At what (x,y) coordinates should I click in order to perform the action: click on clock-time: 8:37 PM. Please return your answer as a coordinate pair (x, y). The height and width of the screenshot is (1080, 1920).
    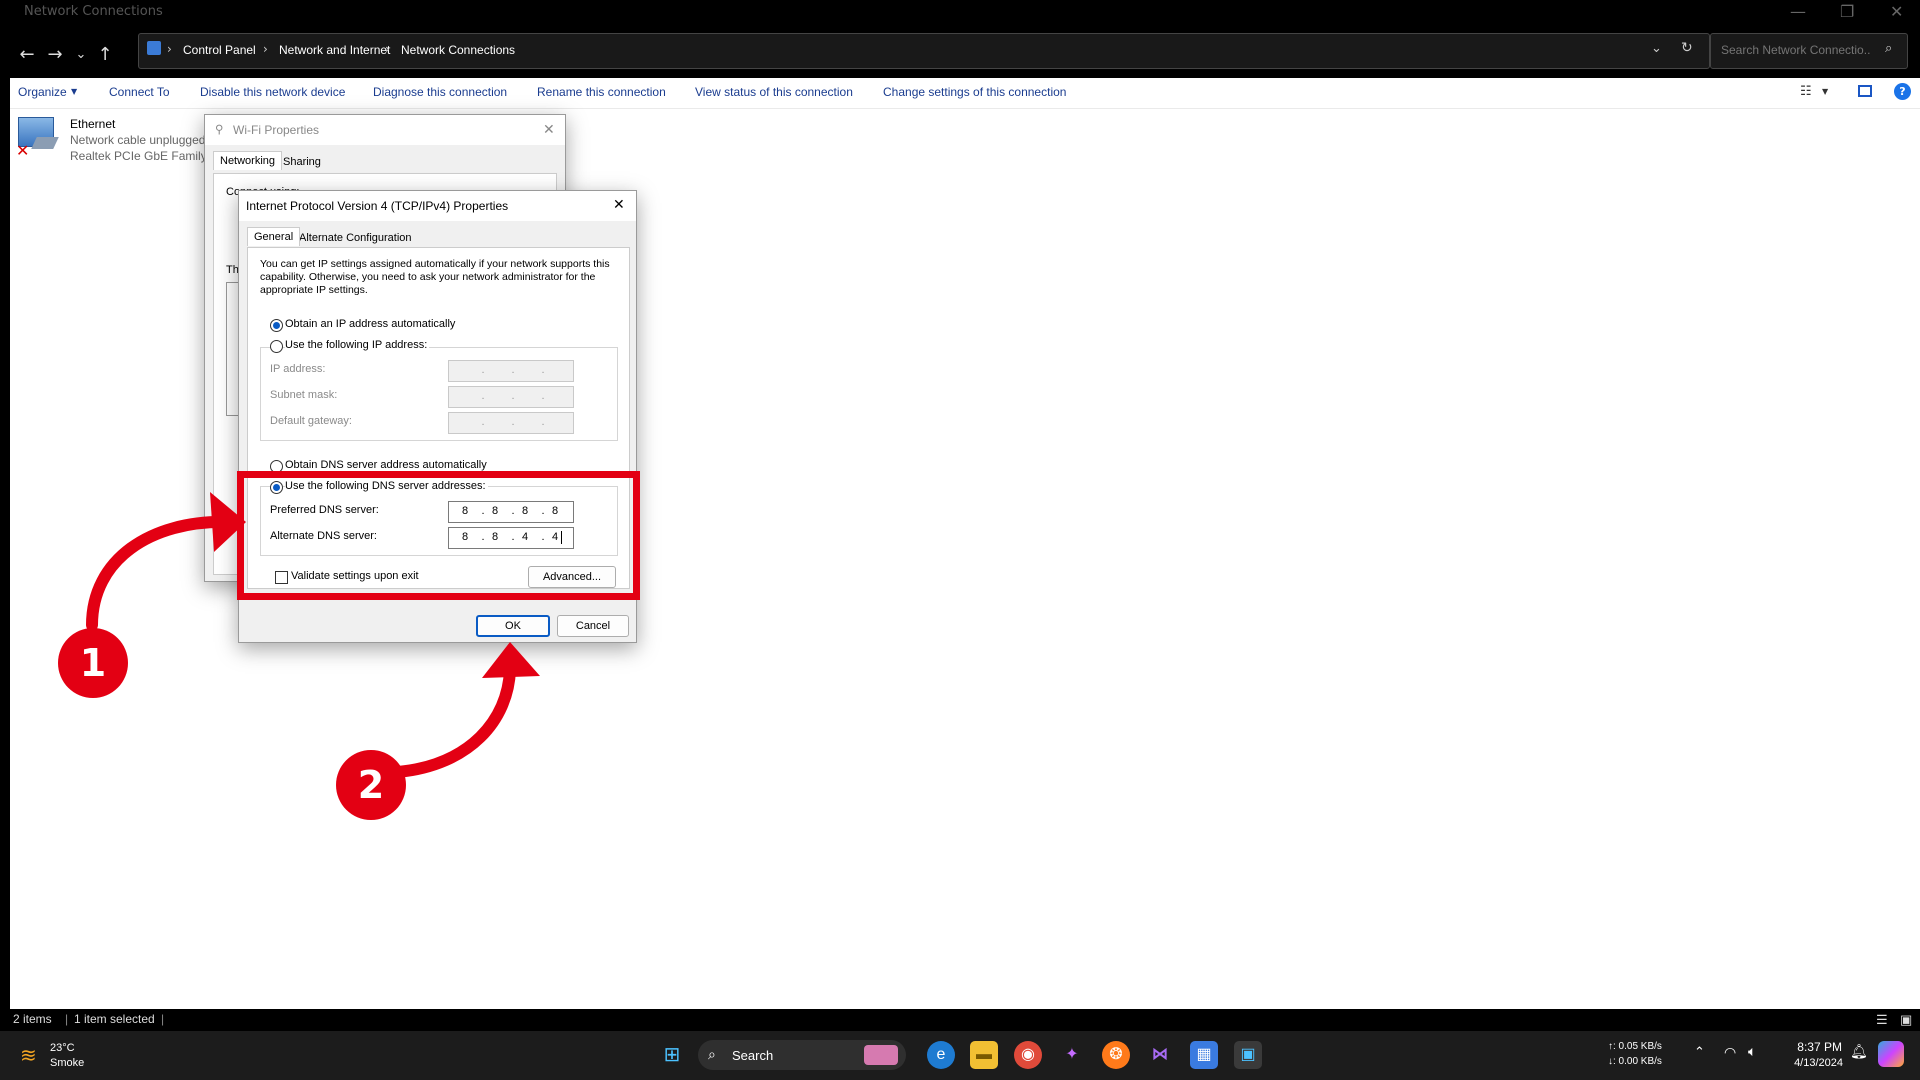
    Looking at the image, I should click on (1812, 1047).